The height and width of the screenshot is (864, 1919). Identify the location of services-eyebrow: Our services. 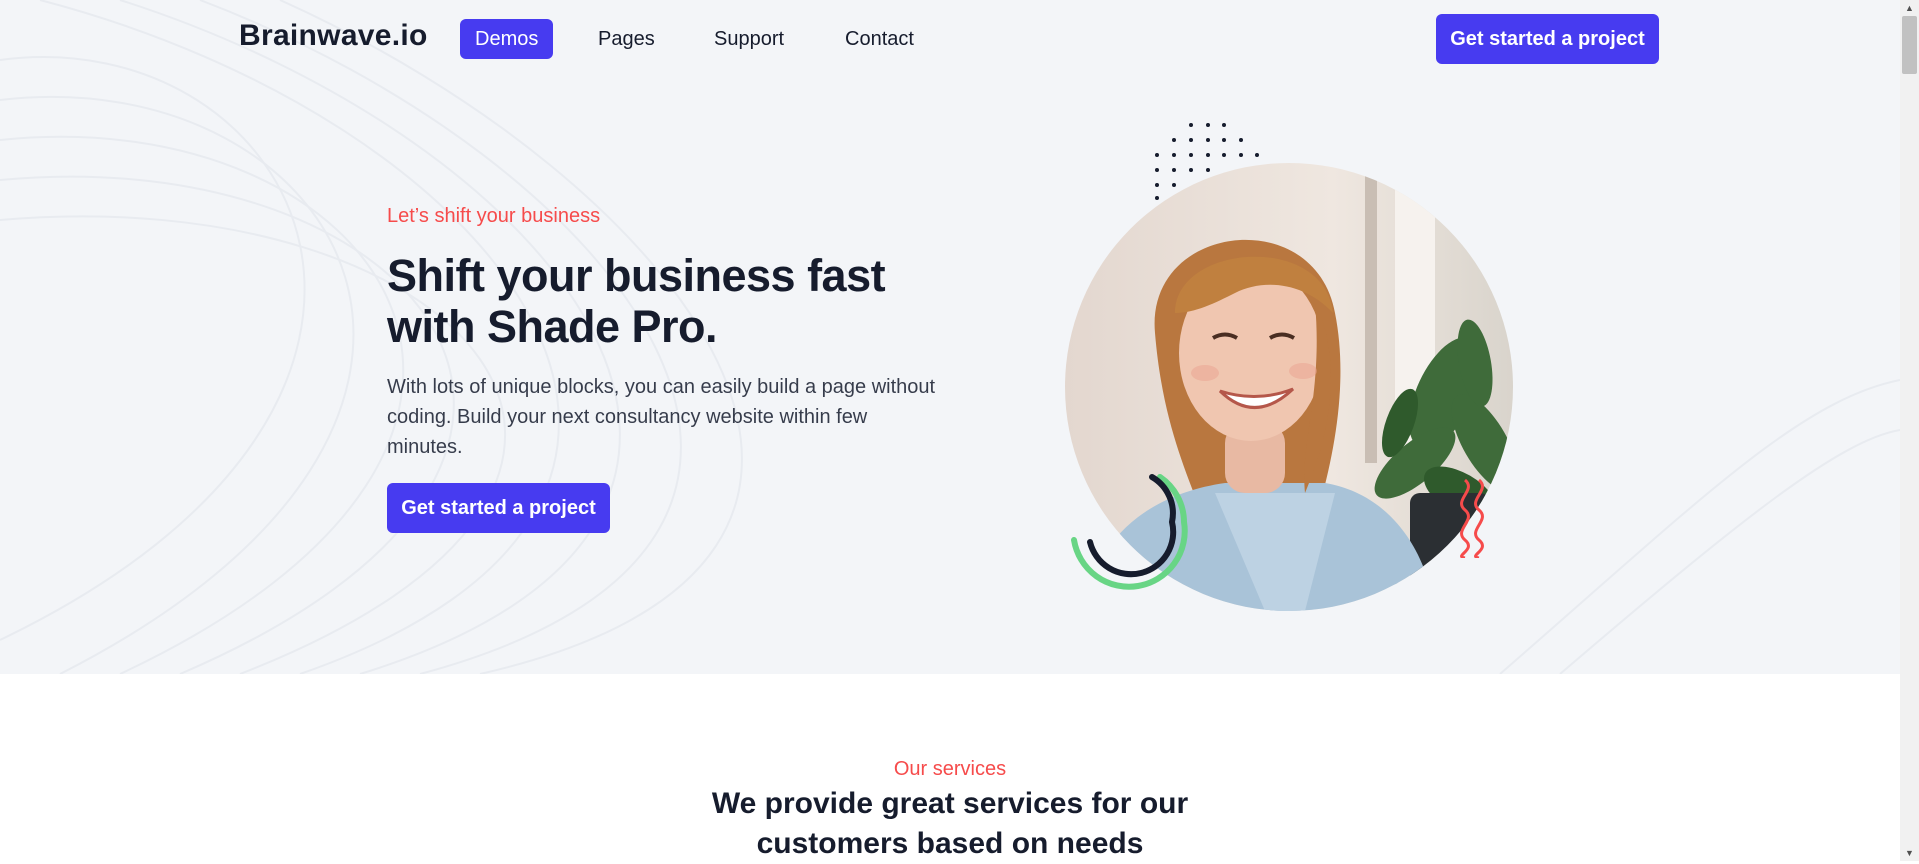
(950, 769).